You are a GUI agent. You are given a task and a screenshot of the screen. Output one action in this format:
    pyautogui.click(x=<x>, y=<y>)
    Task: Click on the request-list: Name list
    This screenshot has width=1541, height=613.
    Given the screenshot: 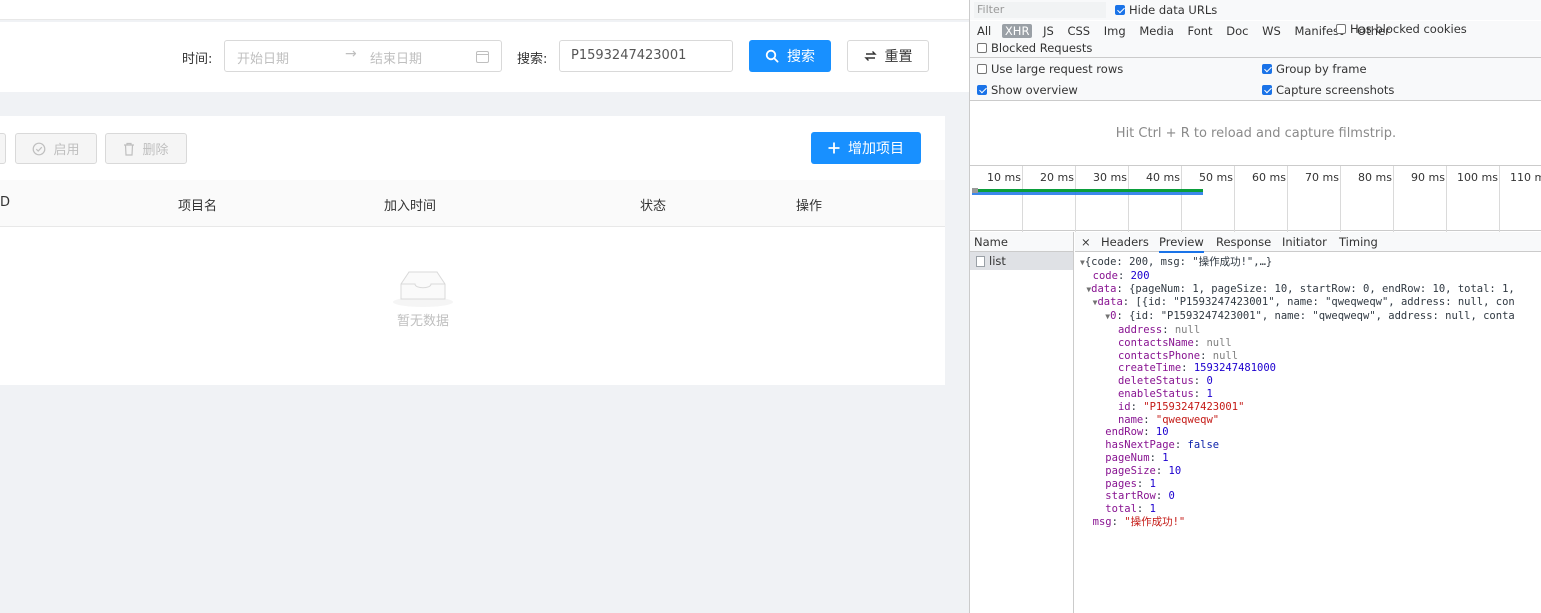 What is the action you would take?
    pyautogui.click(x=1022, y=422)
    